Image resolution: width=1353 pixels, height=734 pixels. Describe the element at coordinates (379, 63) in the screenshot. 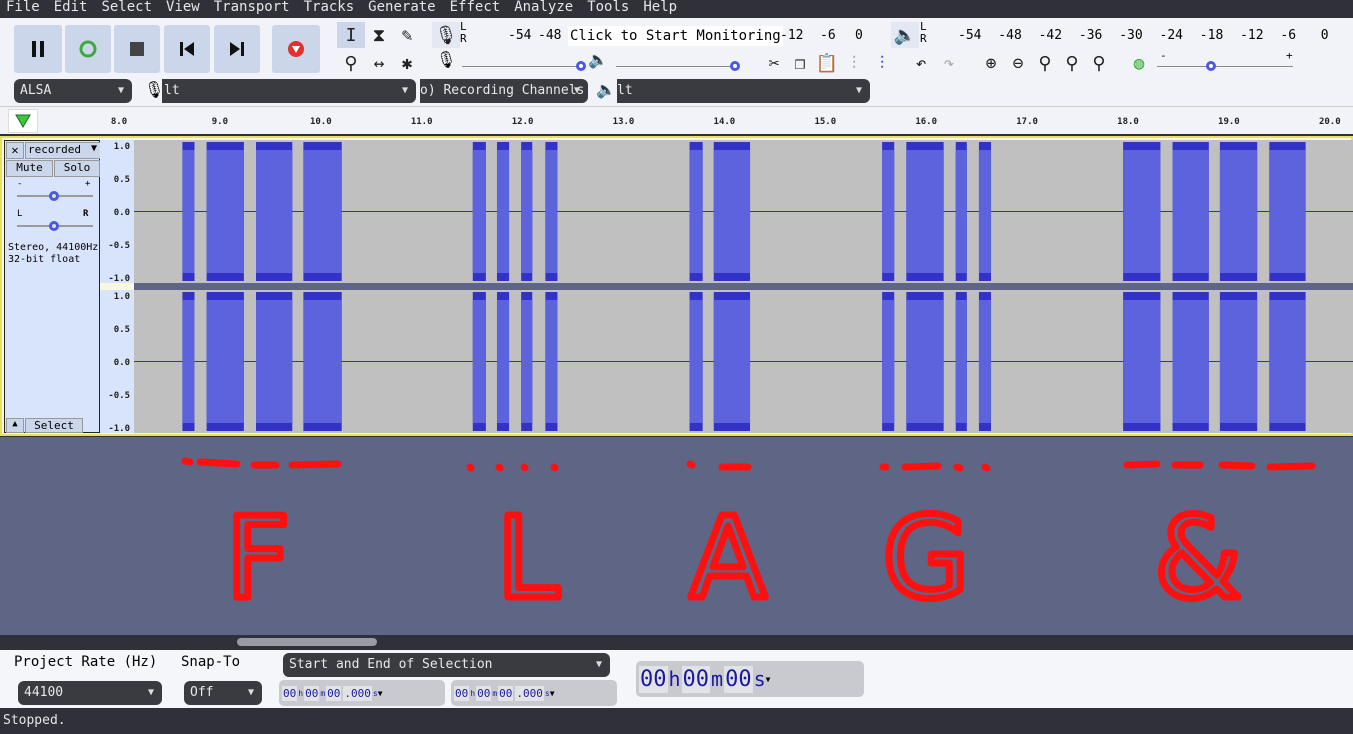

I see `time-shift-tool: ↔` at that location.